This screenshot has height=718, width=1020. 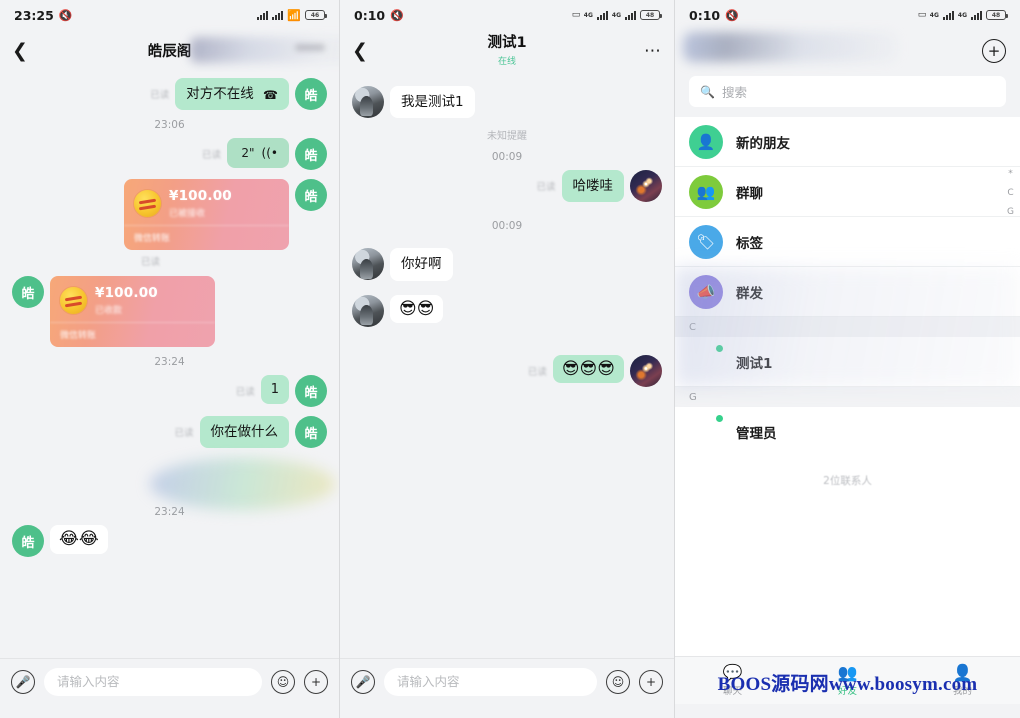 What do you see at coordinates (588, 369) in the screenshot?
I see `message-bubble: 😎😎😎` at bounding box center [588, 369].